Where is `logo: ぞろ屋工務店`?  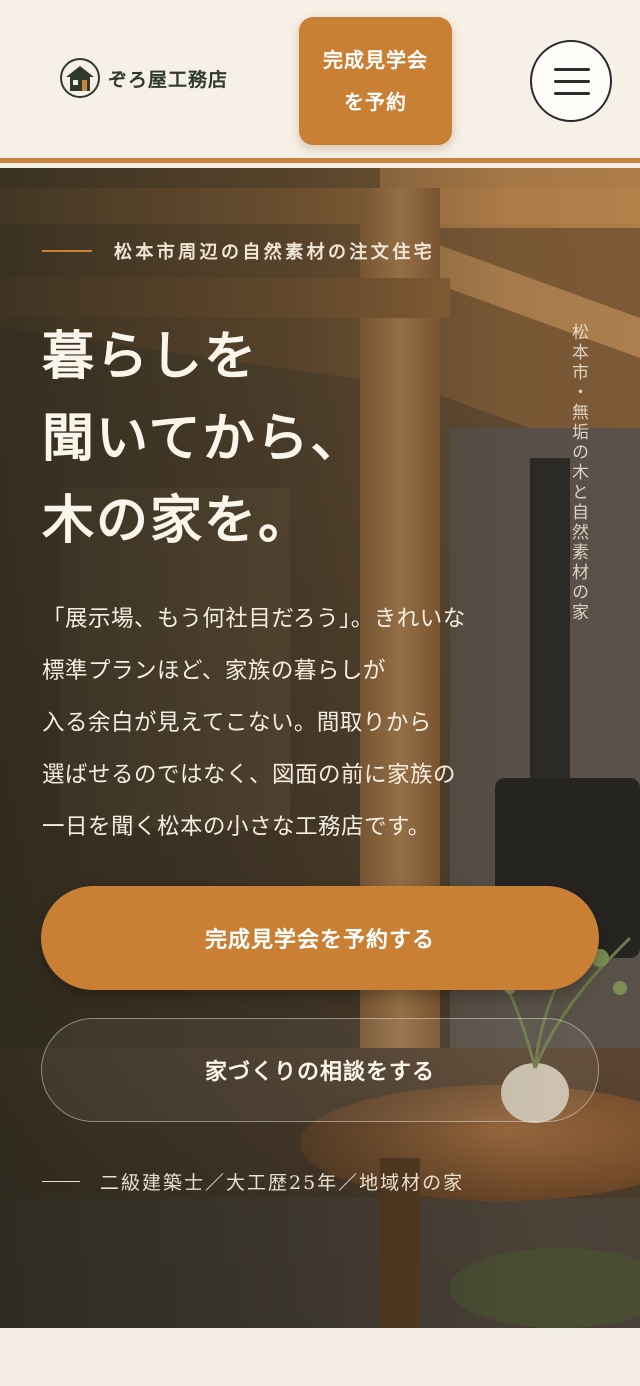 logo: ぞろ屋工務店 is located at coordinates (144, 78).